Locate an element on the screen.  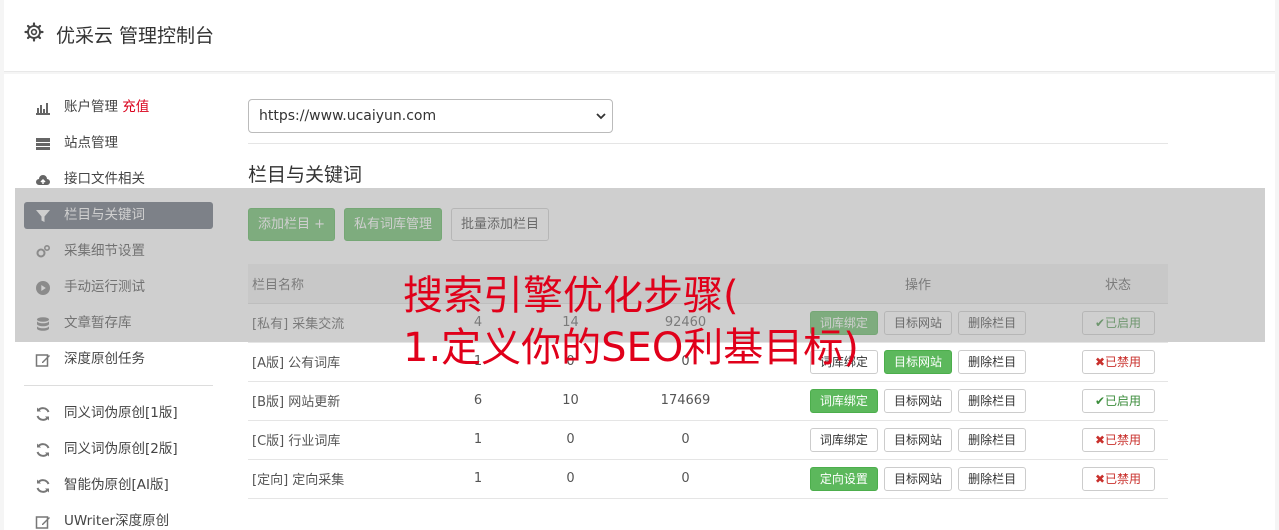
sidebar-item-uwriter: UWriter深度原创 is located at coordinates (118, 519).